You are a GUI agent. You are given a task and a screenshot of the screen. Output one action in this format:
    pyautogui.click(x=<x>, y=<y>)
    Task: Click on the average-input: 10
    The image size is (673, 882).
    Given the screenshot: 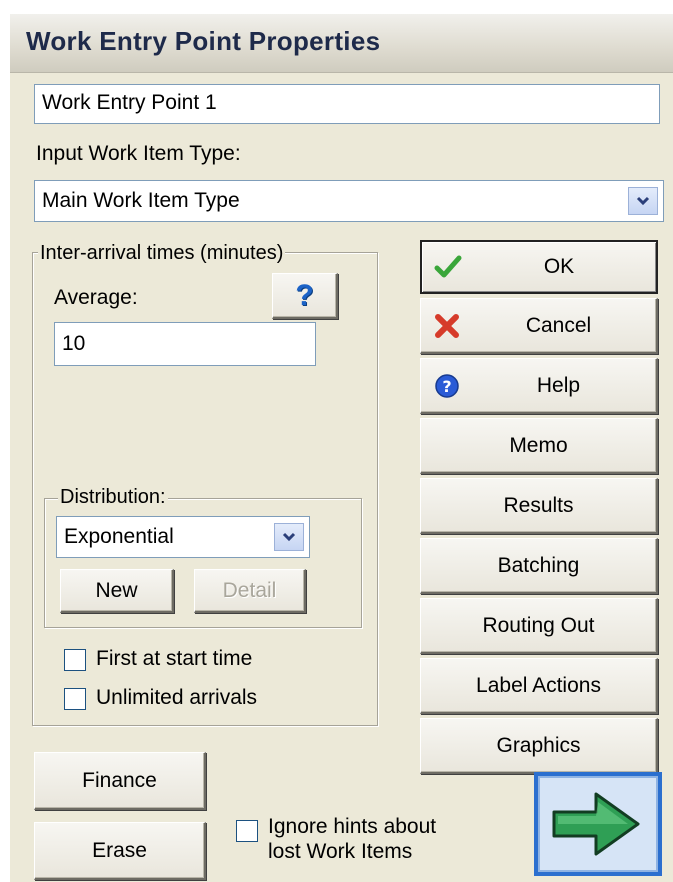 What is the action you would take?
    pyautogui.click(x=185, y=344)
    